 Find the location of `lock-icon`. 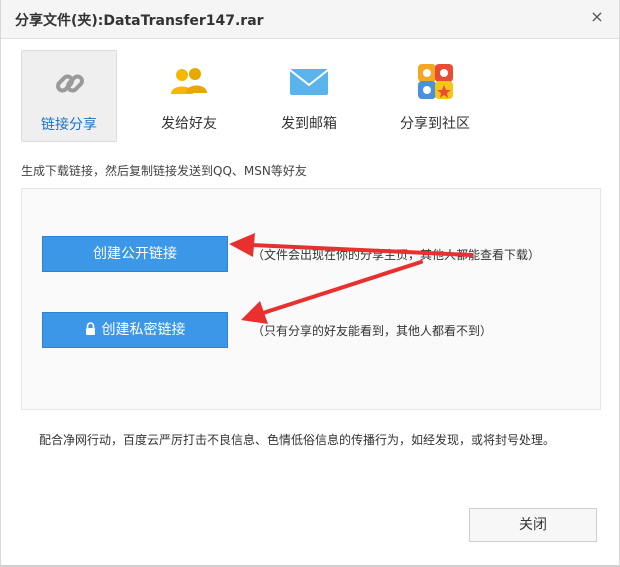

lock-icon is located at coordinates (90, 331).